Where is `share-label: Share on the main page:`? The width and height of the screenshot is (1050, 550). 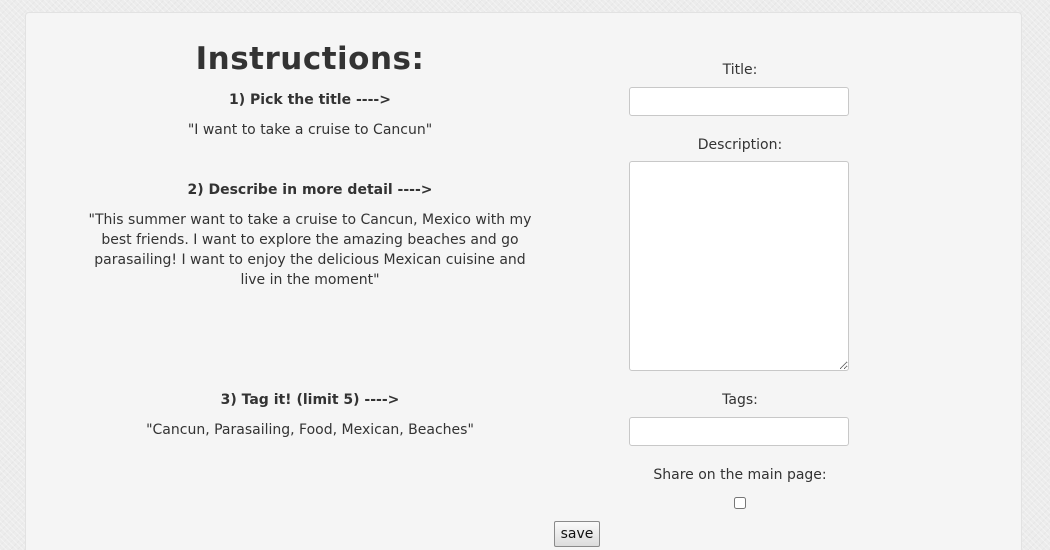
share-label: Share on the main page: is located at coordinates (740, 475).